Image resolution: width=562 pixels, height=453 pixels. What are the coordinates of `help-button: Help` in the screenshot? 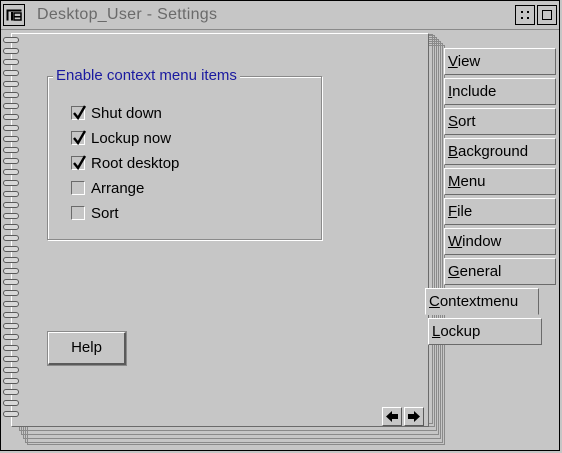 It's located at (87, 348).